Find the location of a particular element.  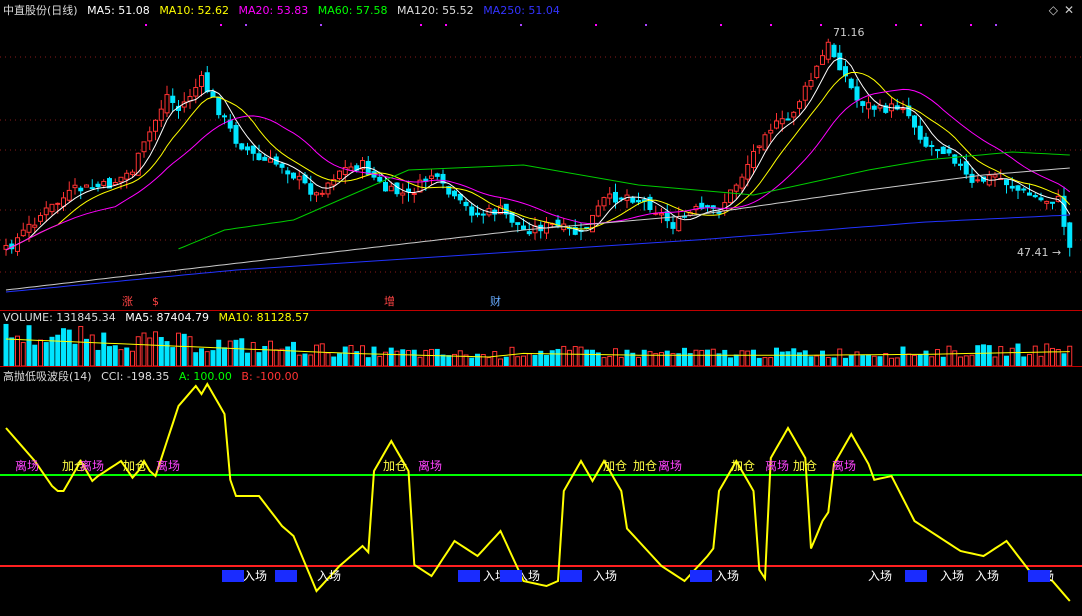

indicator-name: 高抛低吸波段(14) is located at coordinates (47, 376).